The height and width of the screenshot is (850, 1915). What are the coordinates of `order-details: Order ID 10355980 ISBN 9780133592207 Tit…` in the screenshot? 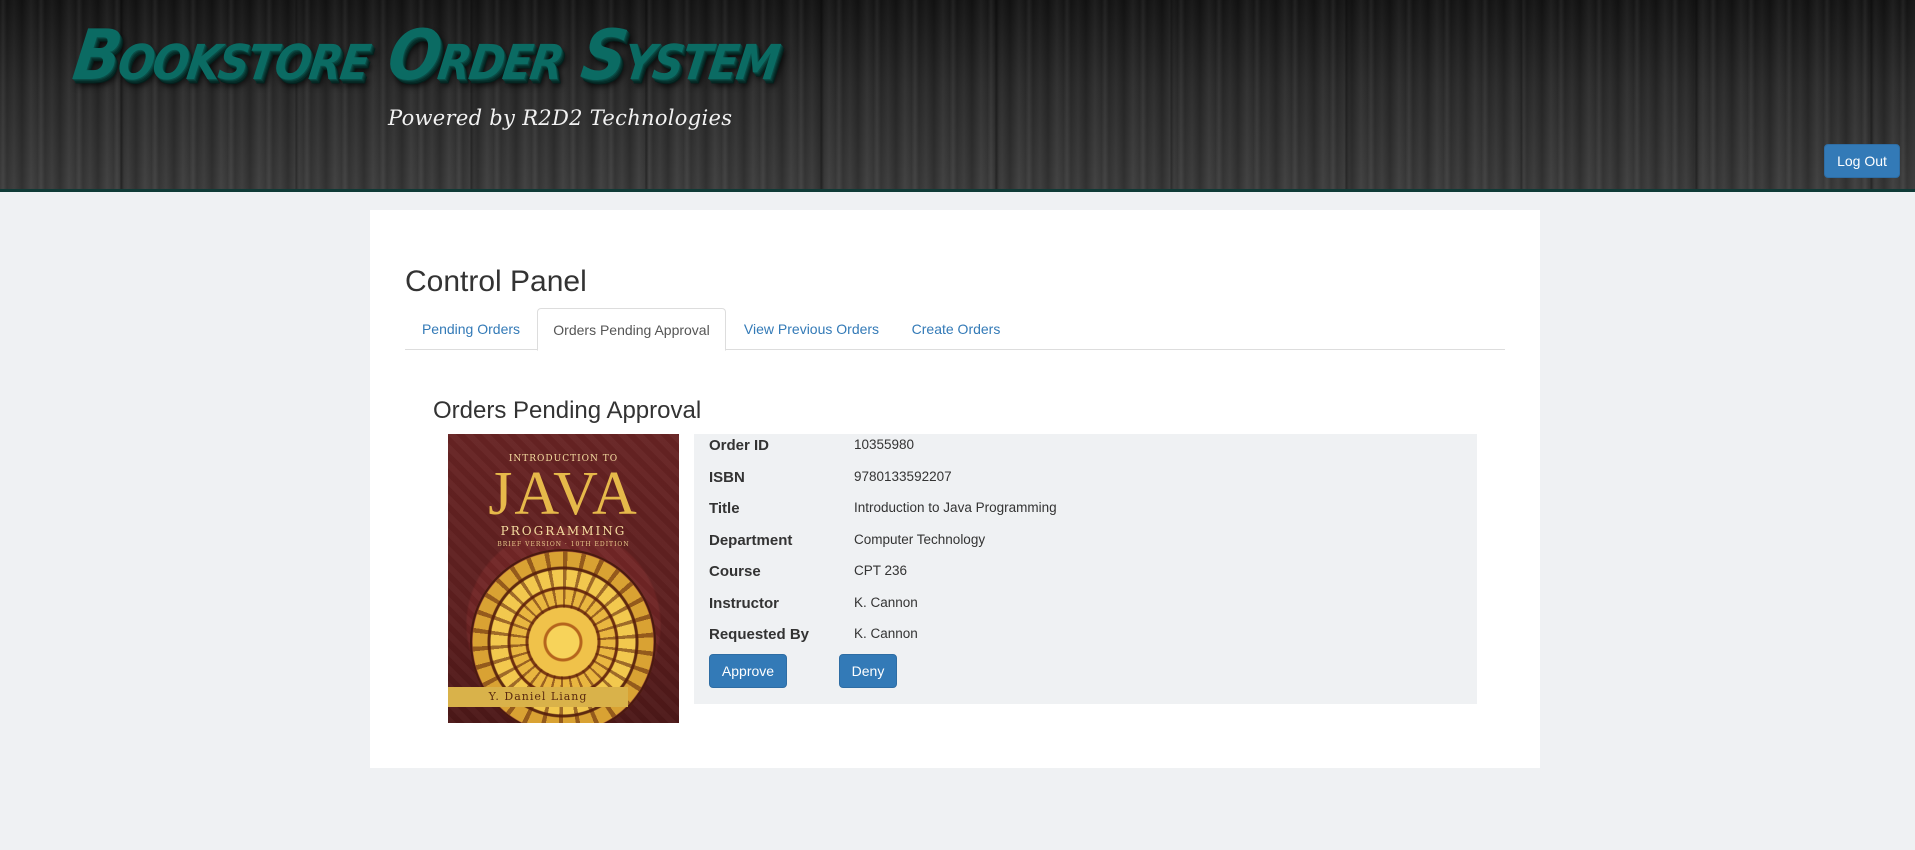 It's located at (1085, 569).